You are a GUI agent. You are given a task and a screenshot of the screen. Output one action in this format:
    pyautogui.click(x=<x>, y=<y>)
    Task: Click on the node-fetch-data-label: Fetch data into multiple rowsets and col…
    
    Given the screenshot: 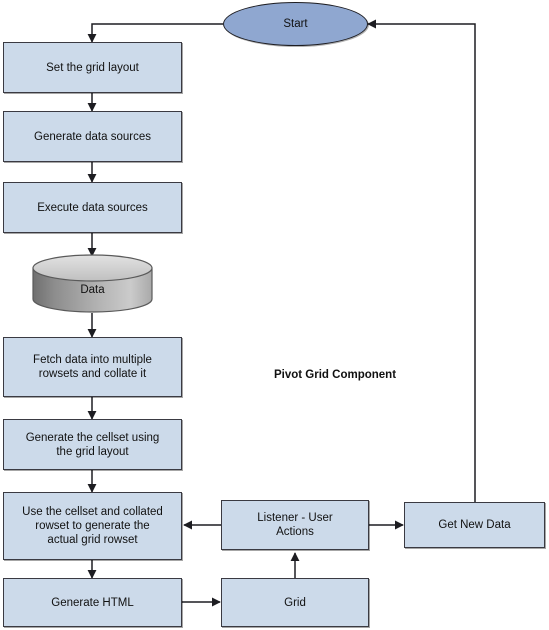 What is the action you would take?
    pyautogui.click(x=92, y=367)
    